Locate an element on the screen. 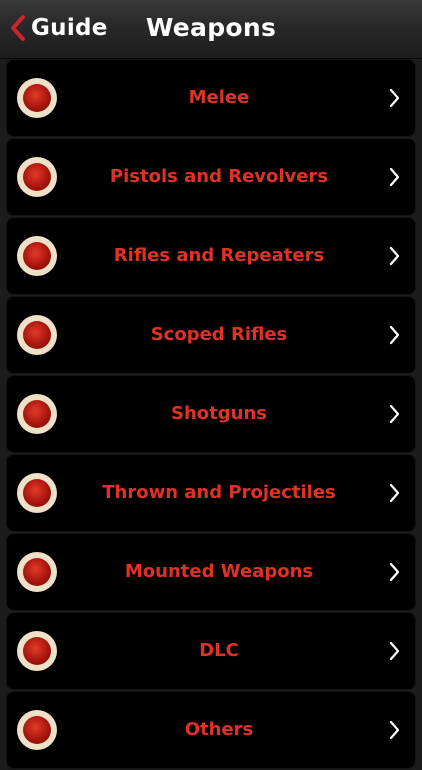  list-item-label: Pistols and Revolvers is located at coordinates (219, 176).